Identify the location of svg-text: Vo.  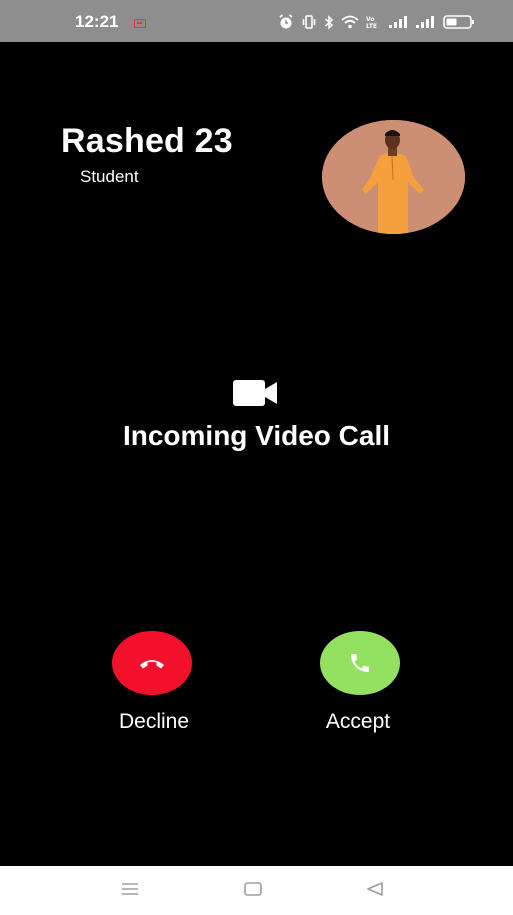
(370, 19).